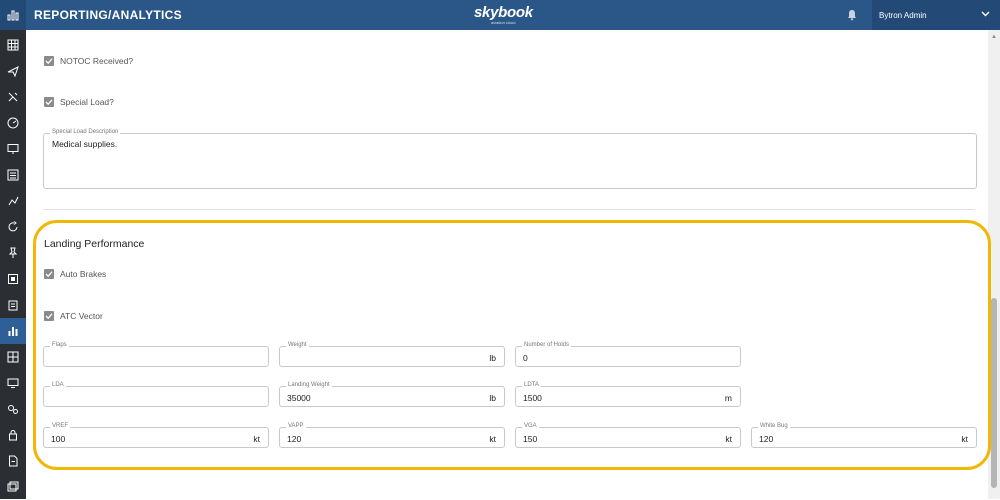 Image resolution: width=1000 pixels, height=500 pixels. Describe the element at coordinates (13, 357) in the screenshot. I see `spreadsheet-icon` at that location.